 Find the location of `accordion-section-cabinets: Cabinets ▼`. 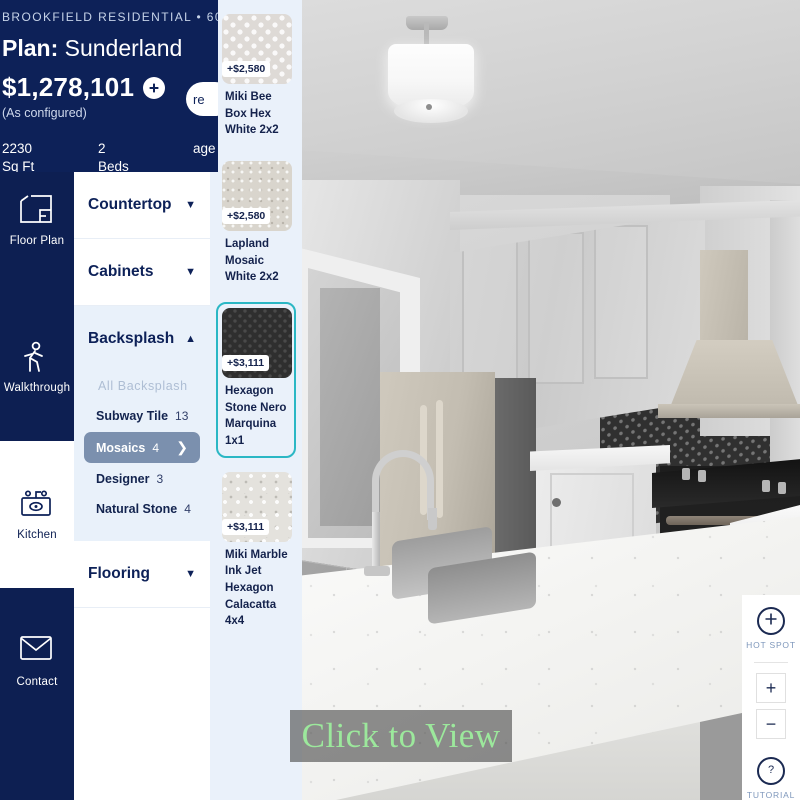

accordion-section-cabinets: Cabinets ▼ is located at coordinates (142, 272).